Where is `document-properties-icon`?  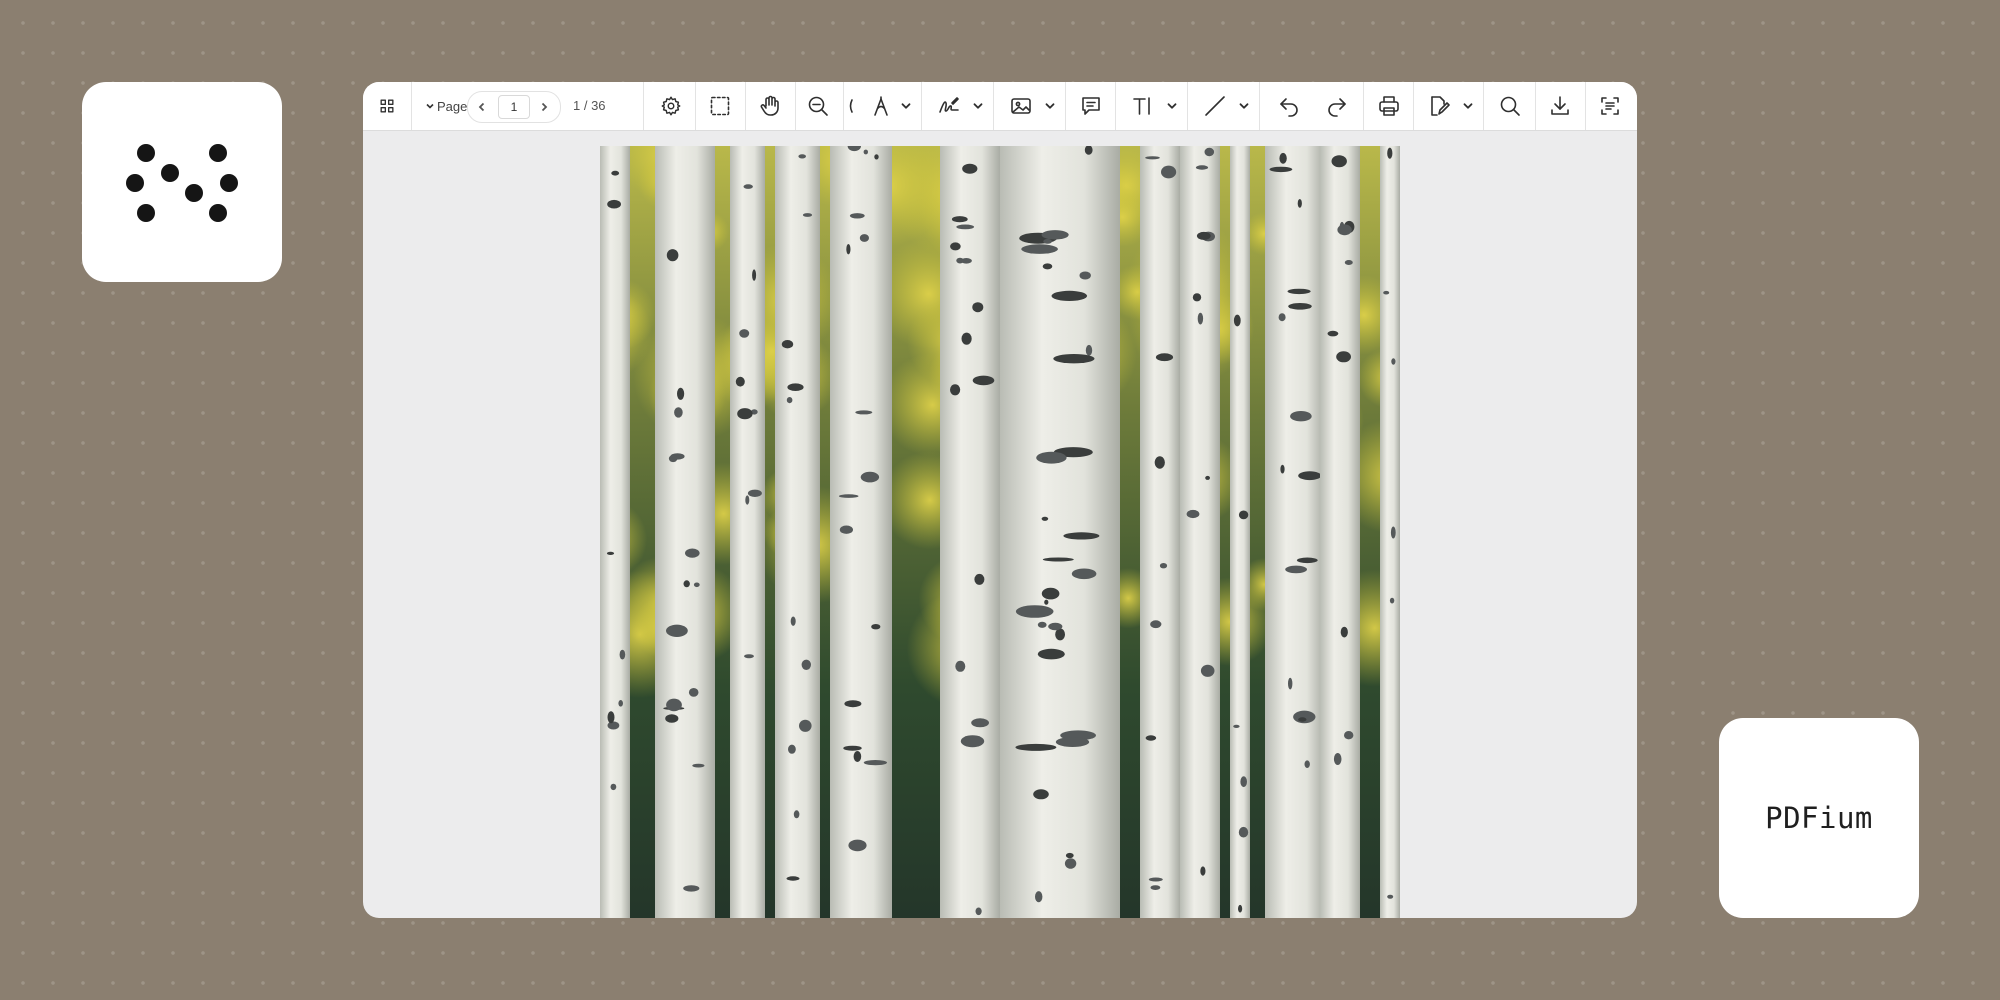 document-properties-icon is located at coordinates (1610, 106).